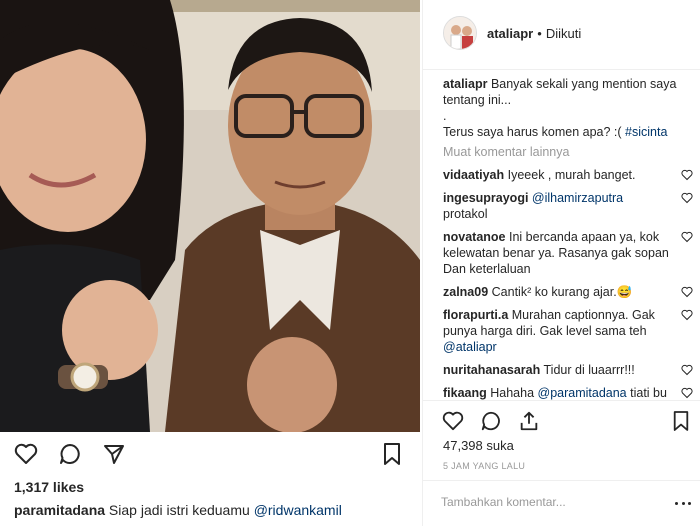  Describe the element at coordinates (473, 175) in the screenshot. I see `comment-username: vidaatiyah` at that location.